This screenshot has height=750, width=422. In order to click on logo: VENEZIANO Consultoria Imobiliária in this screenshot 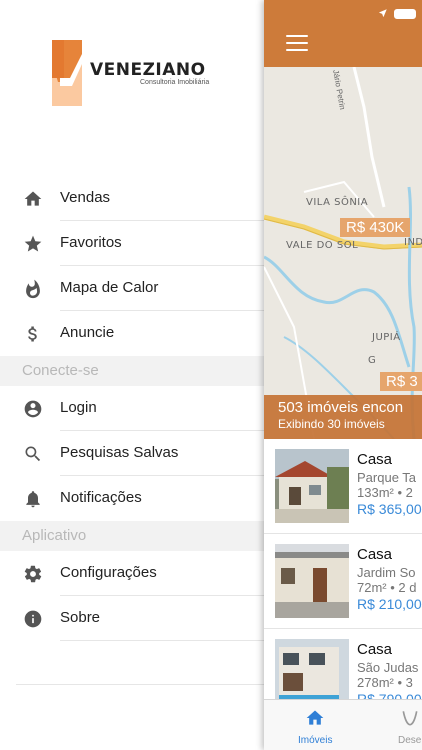, I will do `click(137, 73)`.